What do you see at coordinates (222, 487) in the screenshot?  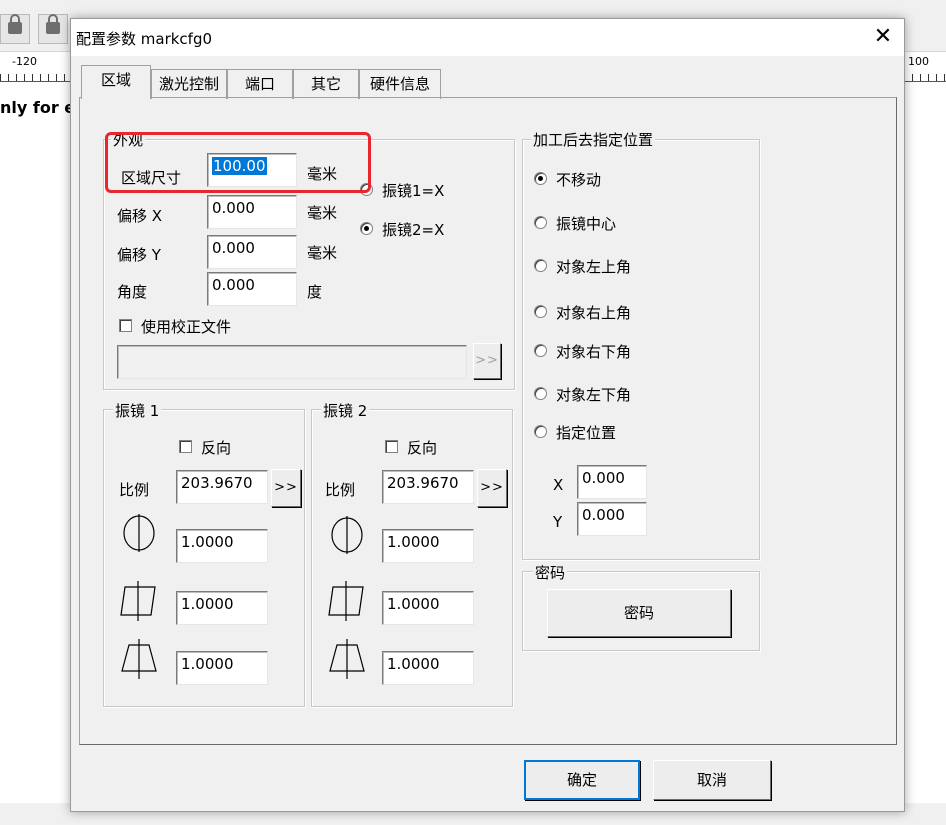 I see `galvo1-ratio-input: 203.9670` at bounding box center [222, 487].